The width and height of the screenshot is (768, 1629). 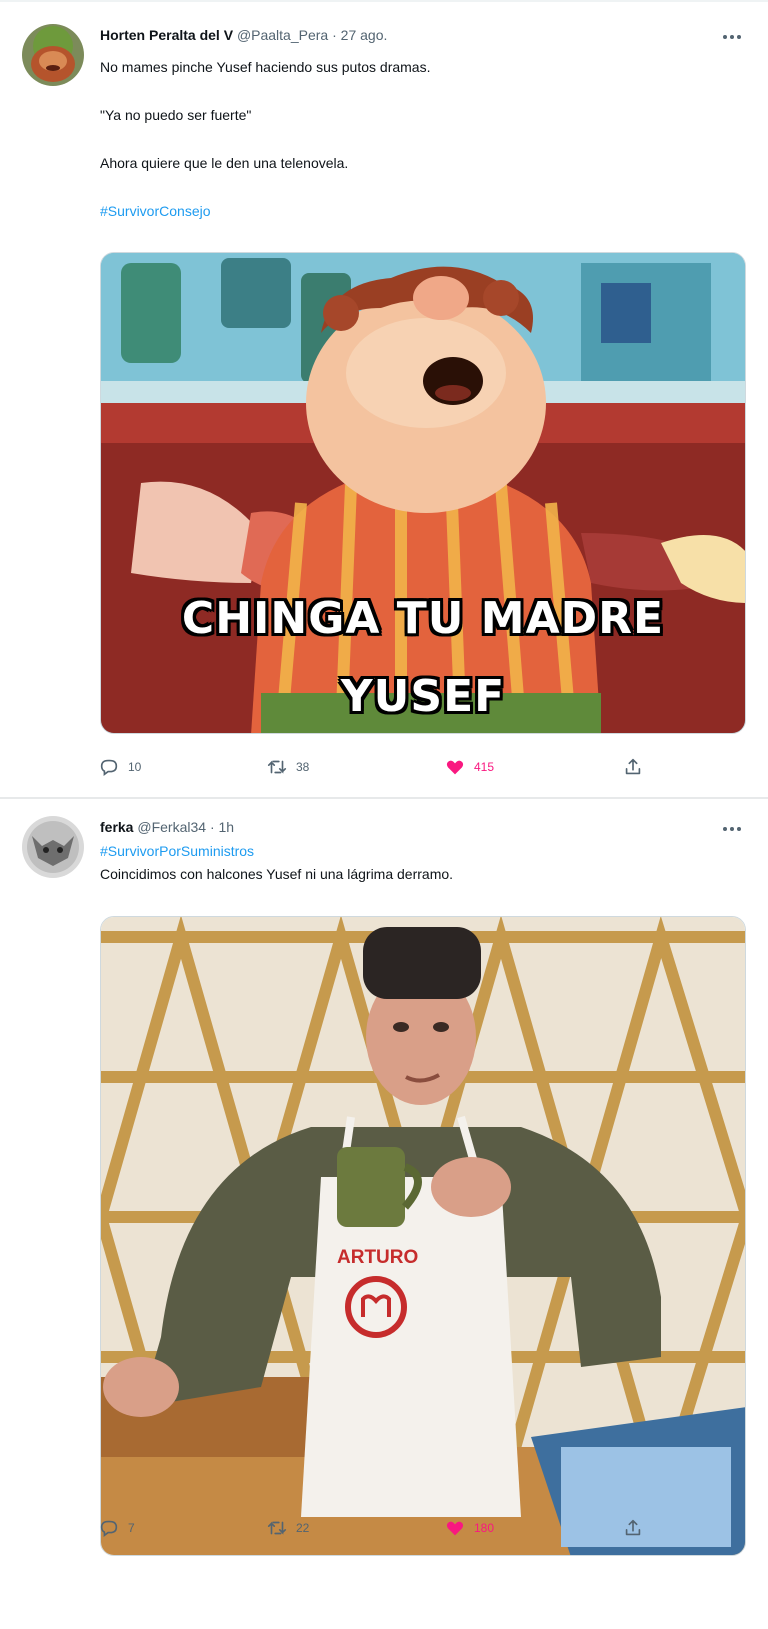 I want to click on post-time: 1h, so click(x=227, y=827).